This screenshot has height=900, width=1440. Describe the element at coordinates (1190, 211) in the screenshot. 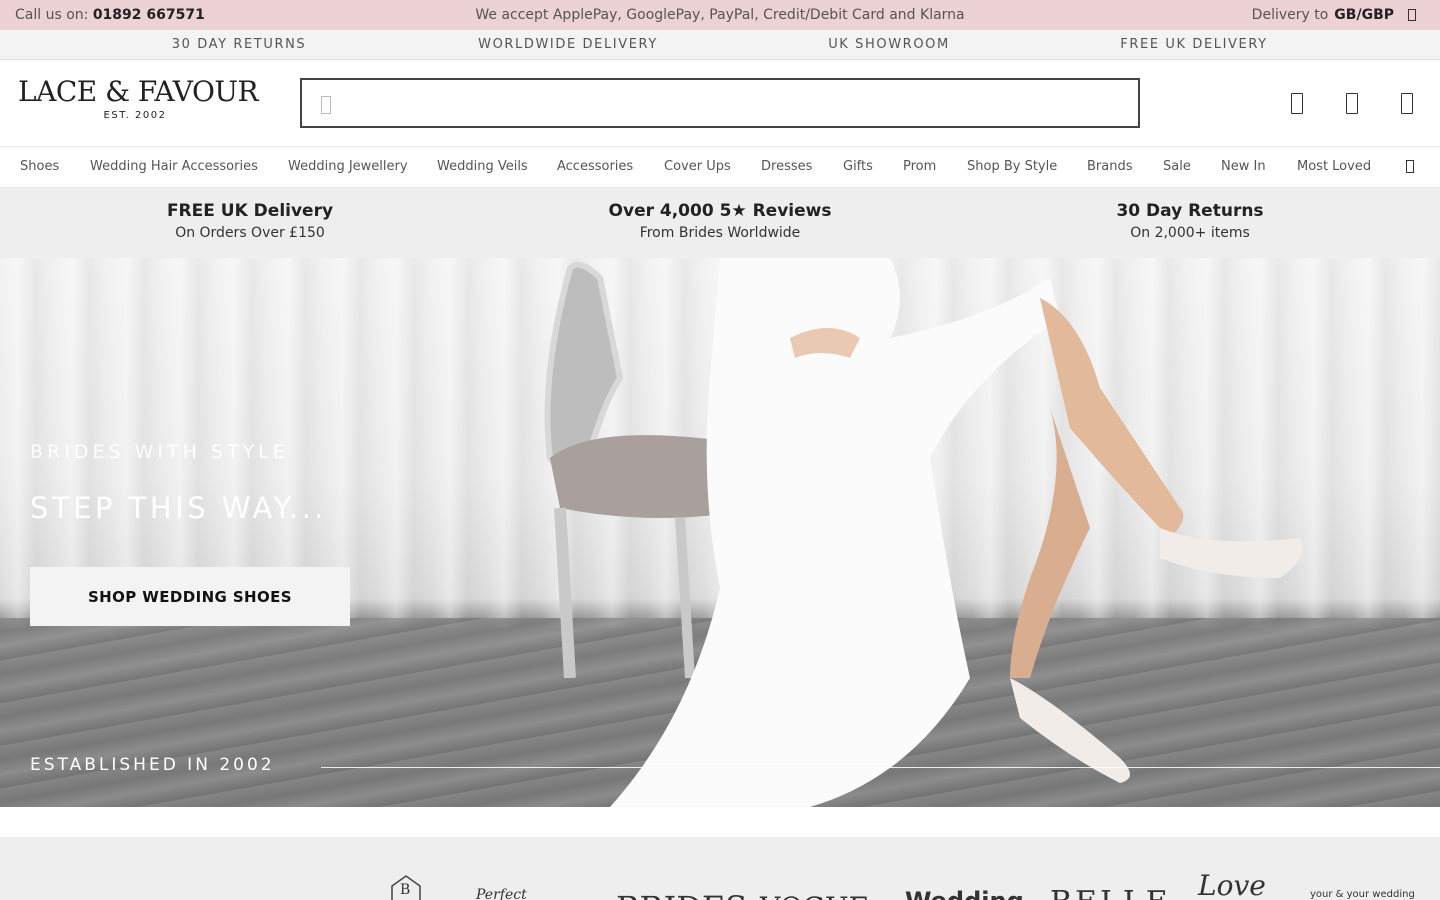

I see `usp-title: 30 Day Returns` at that location.